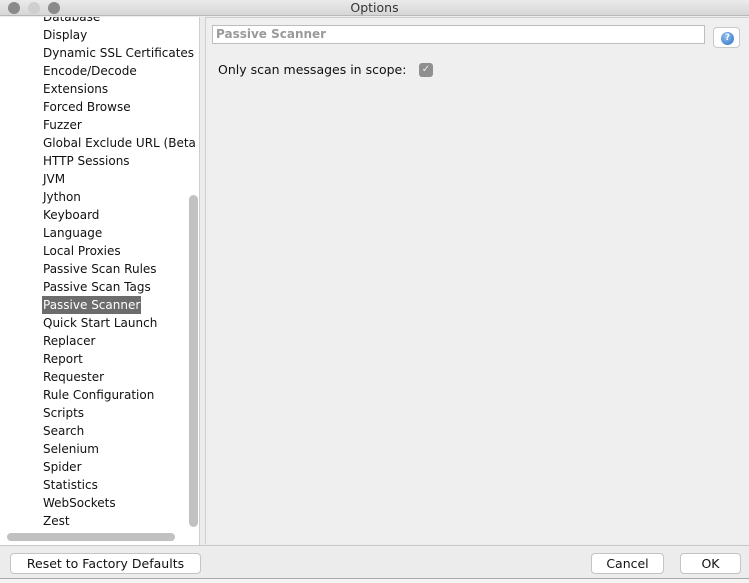  I want to click on tree-item: Jython, so click(62, 197).